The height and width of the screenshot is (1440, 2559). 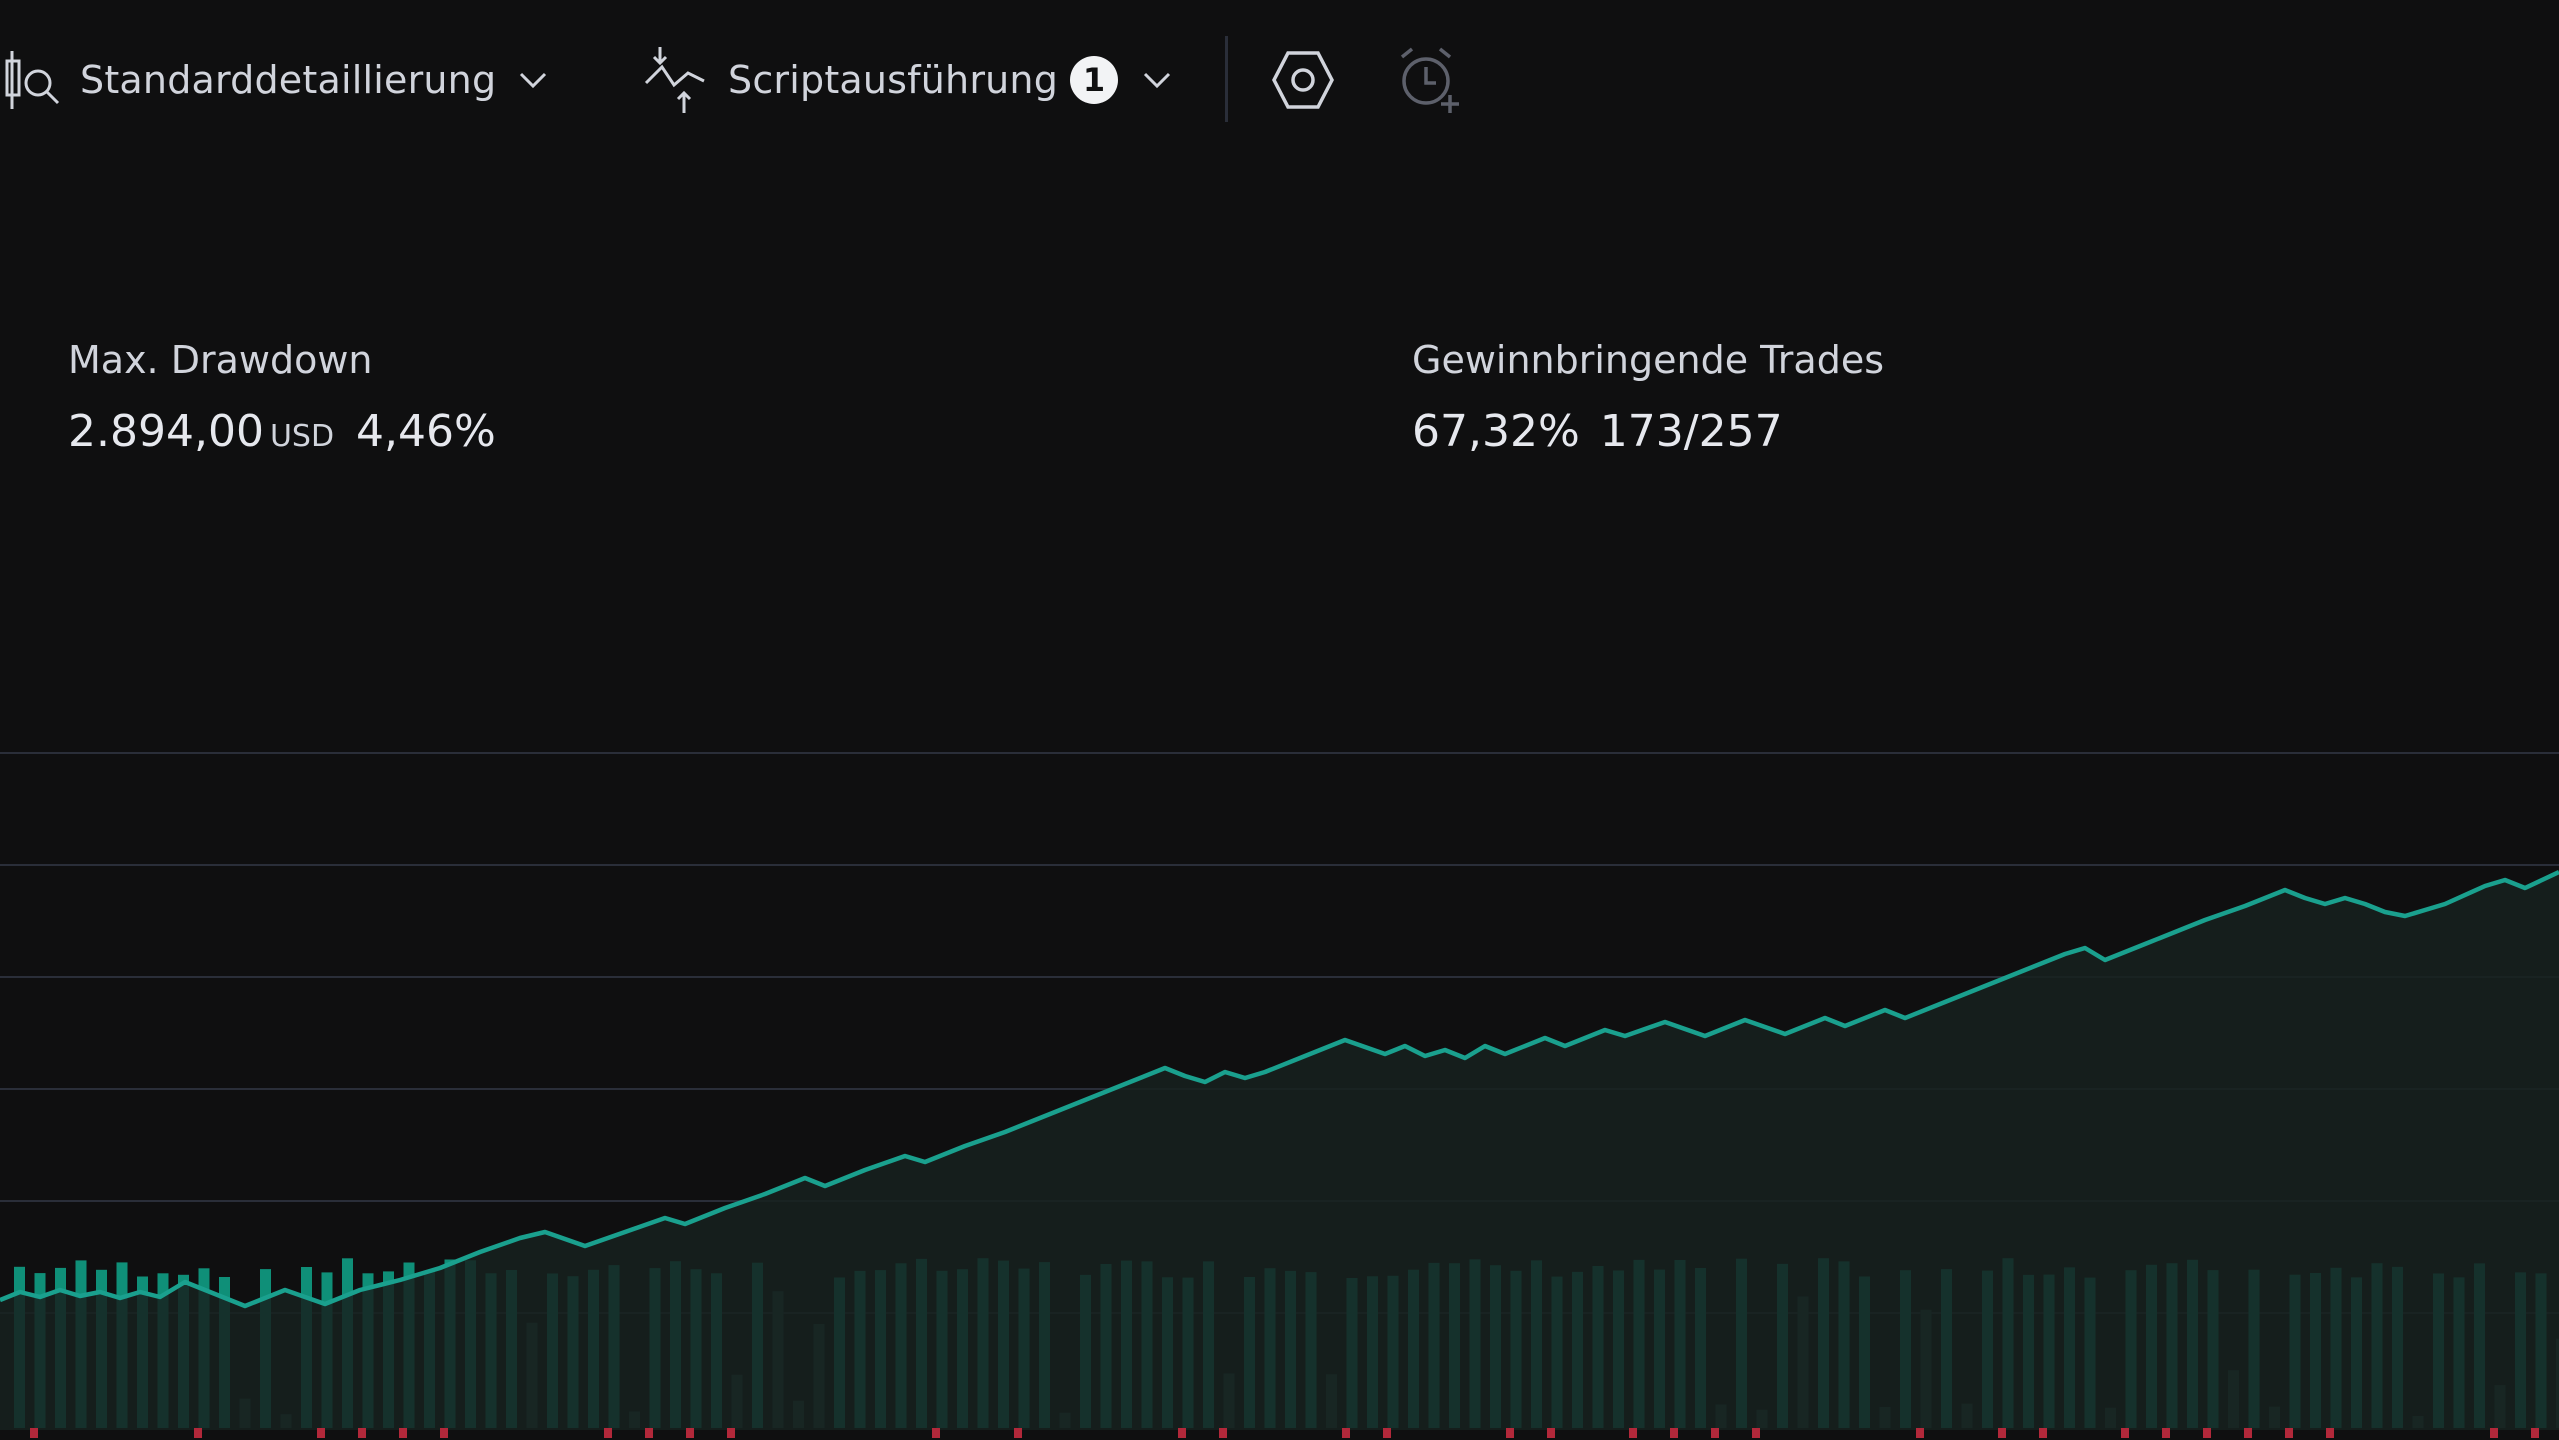 I want to click on add-alert-button, so click(x=1431, y=80).